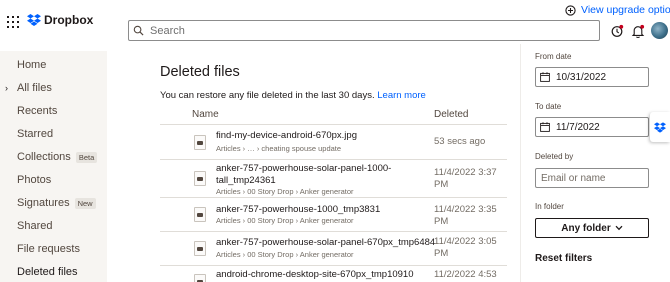  Describe the element at coordinates (86, 157) in the screenshot. I see `beta-badge: Beta` at that location.